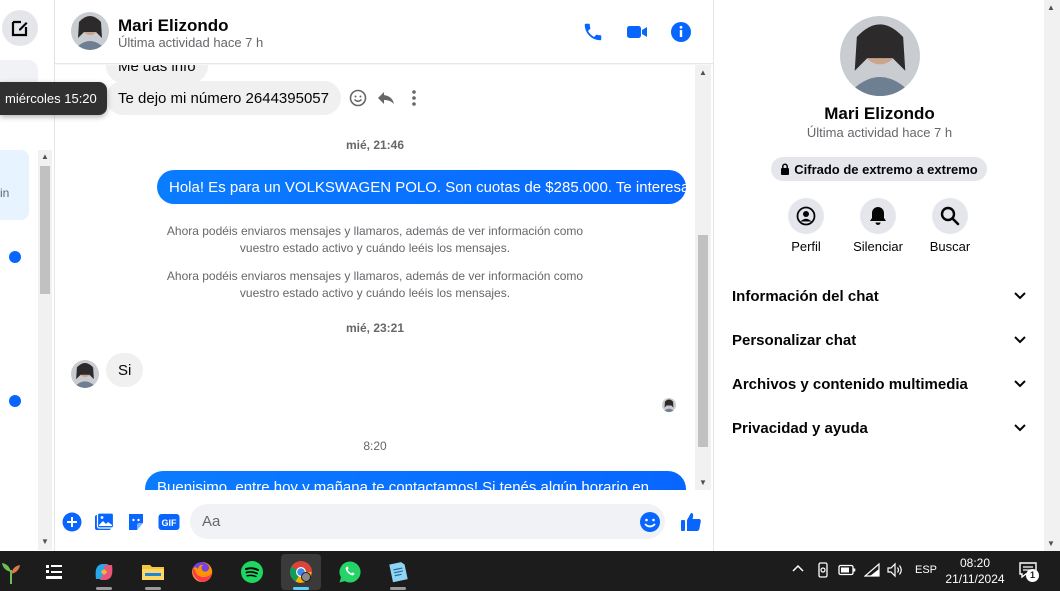 This screenshot has height=591, width=1060. I want to click on new-message-button, so click(20, 28).